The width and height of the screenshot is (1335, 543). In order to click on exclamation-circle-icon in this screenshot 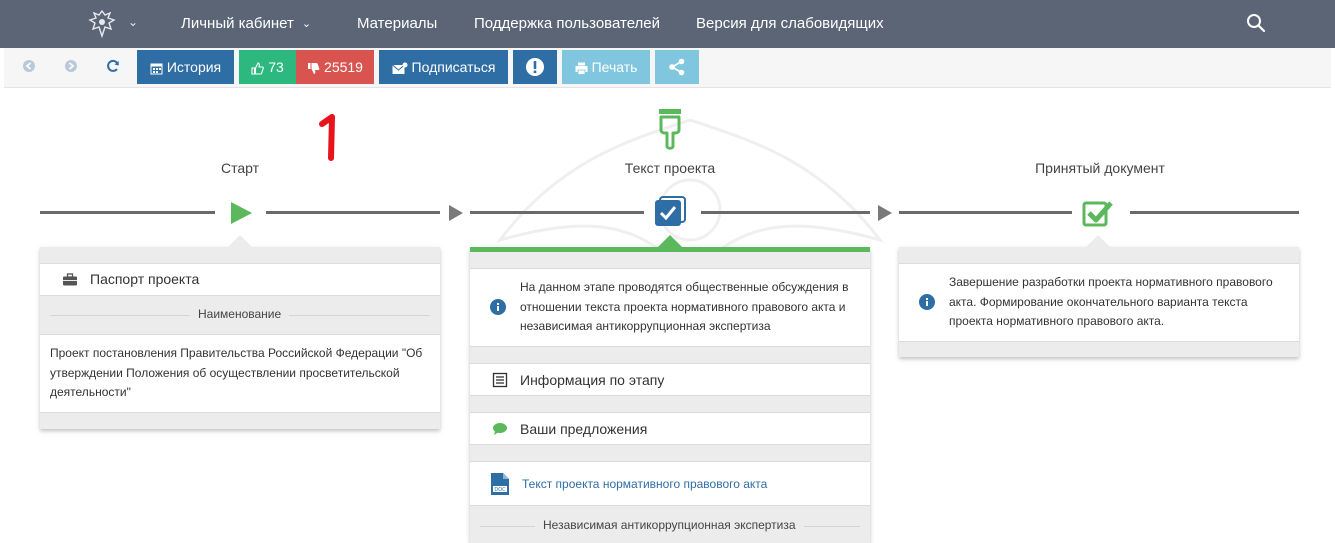, I will do `click(535, 67)`.